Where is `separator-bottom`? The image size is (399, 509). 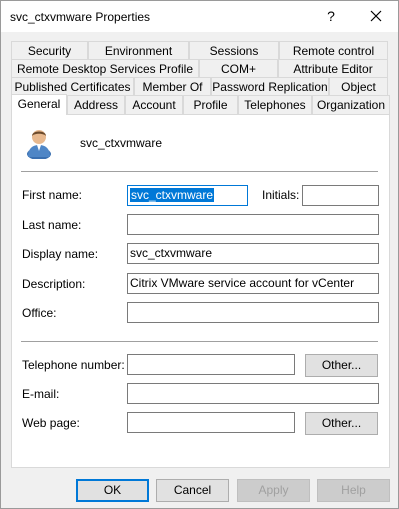
separator-bottom is located at coordinates (199, 341).